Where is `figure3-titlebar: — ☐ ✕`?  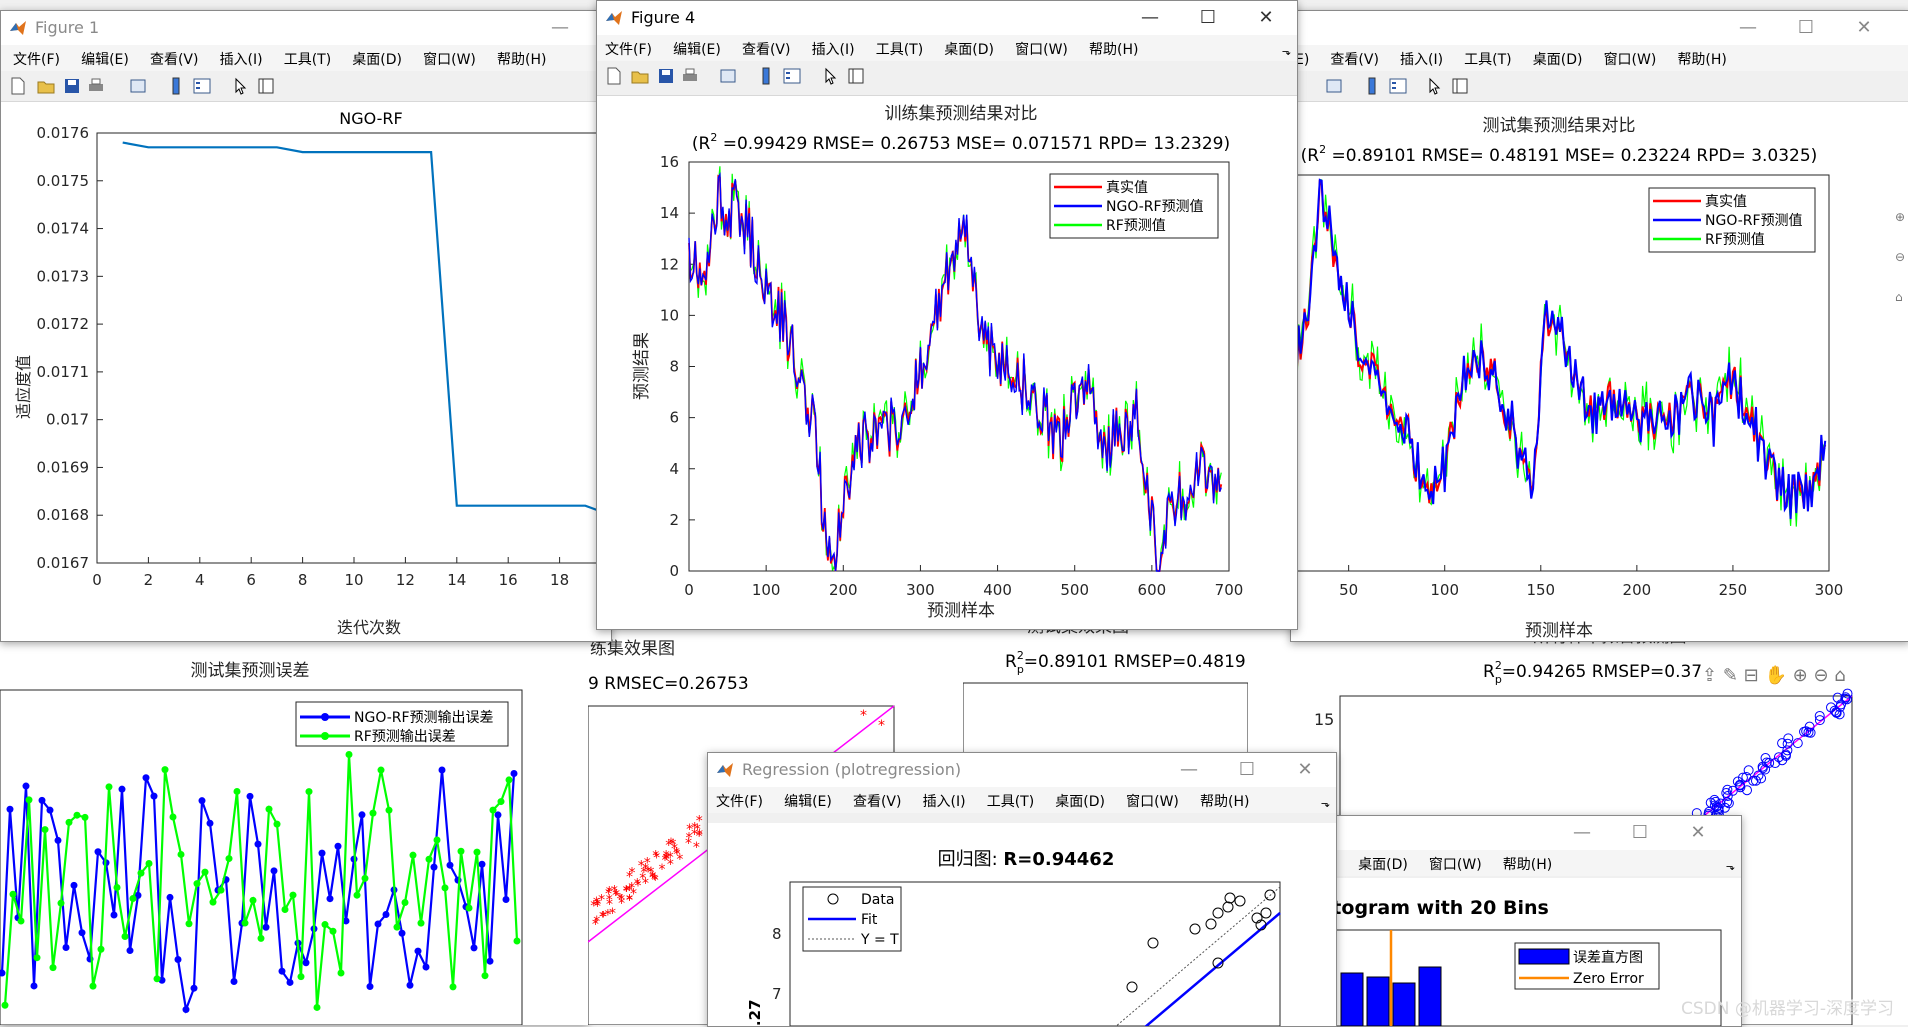 figure3-titlebar: — ☐ ✕ is located at coordinates (1599, 28).